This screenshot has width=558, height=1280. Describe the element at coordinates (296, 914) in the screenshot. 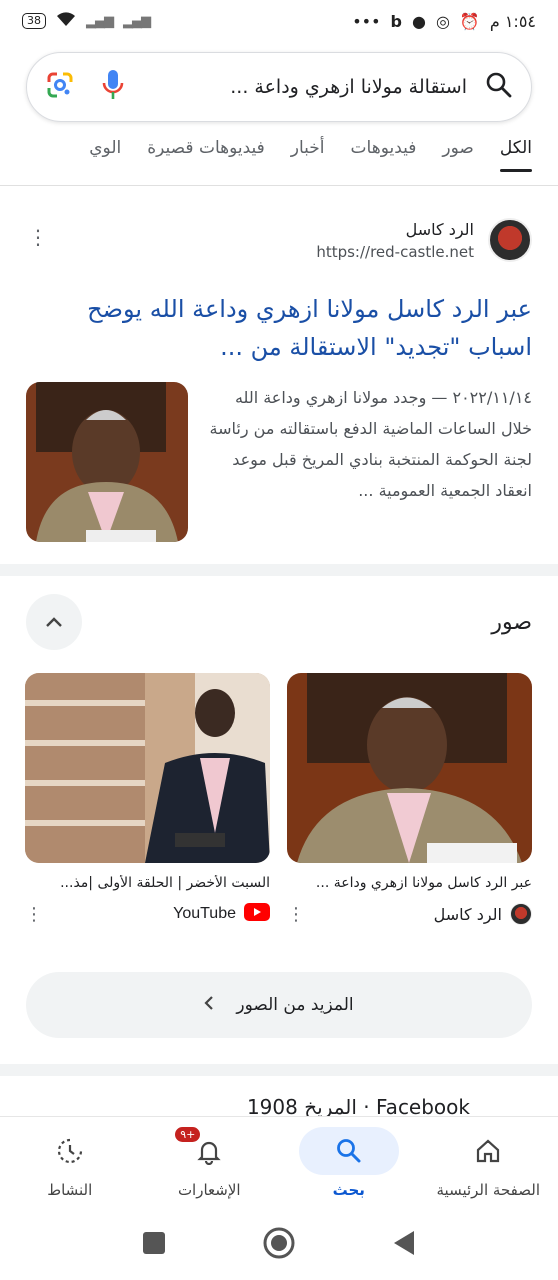

I see `image-menu-icon-1: ⋮` at that location.